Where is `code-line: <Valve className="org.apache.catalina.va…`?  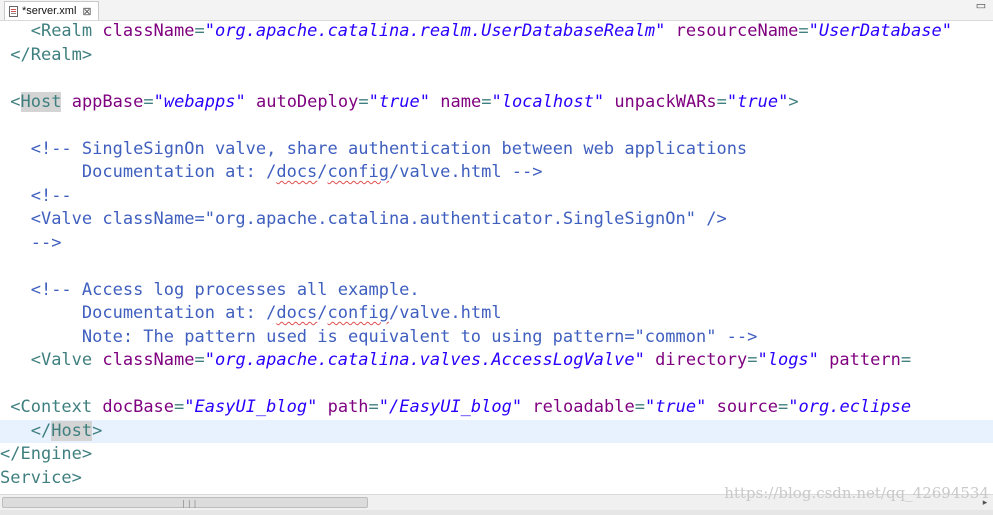 code-line: <Valve className="org.apache.catalina.va… is located at coordinates (496, 361).